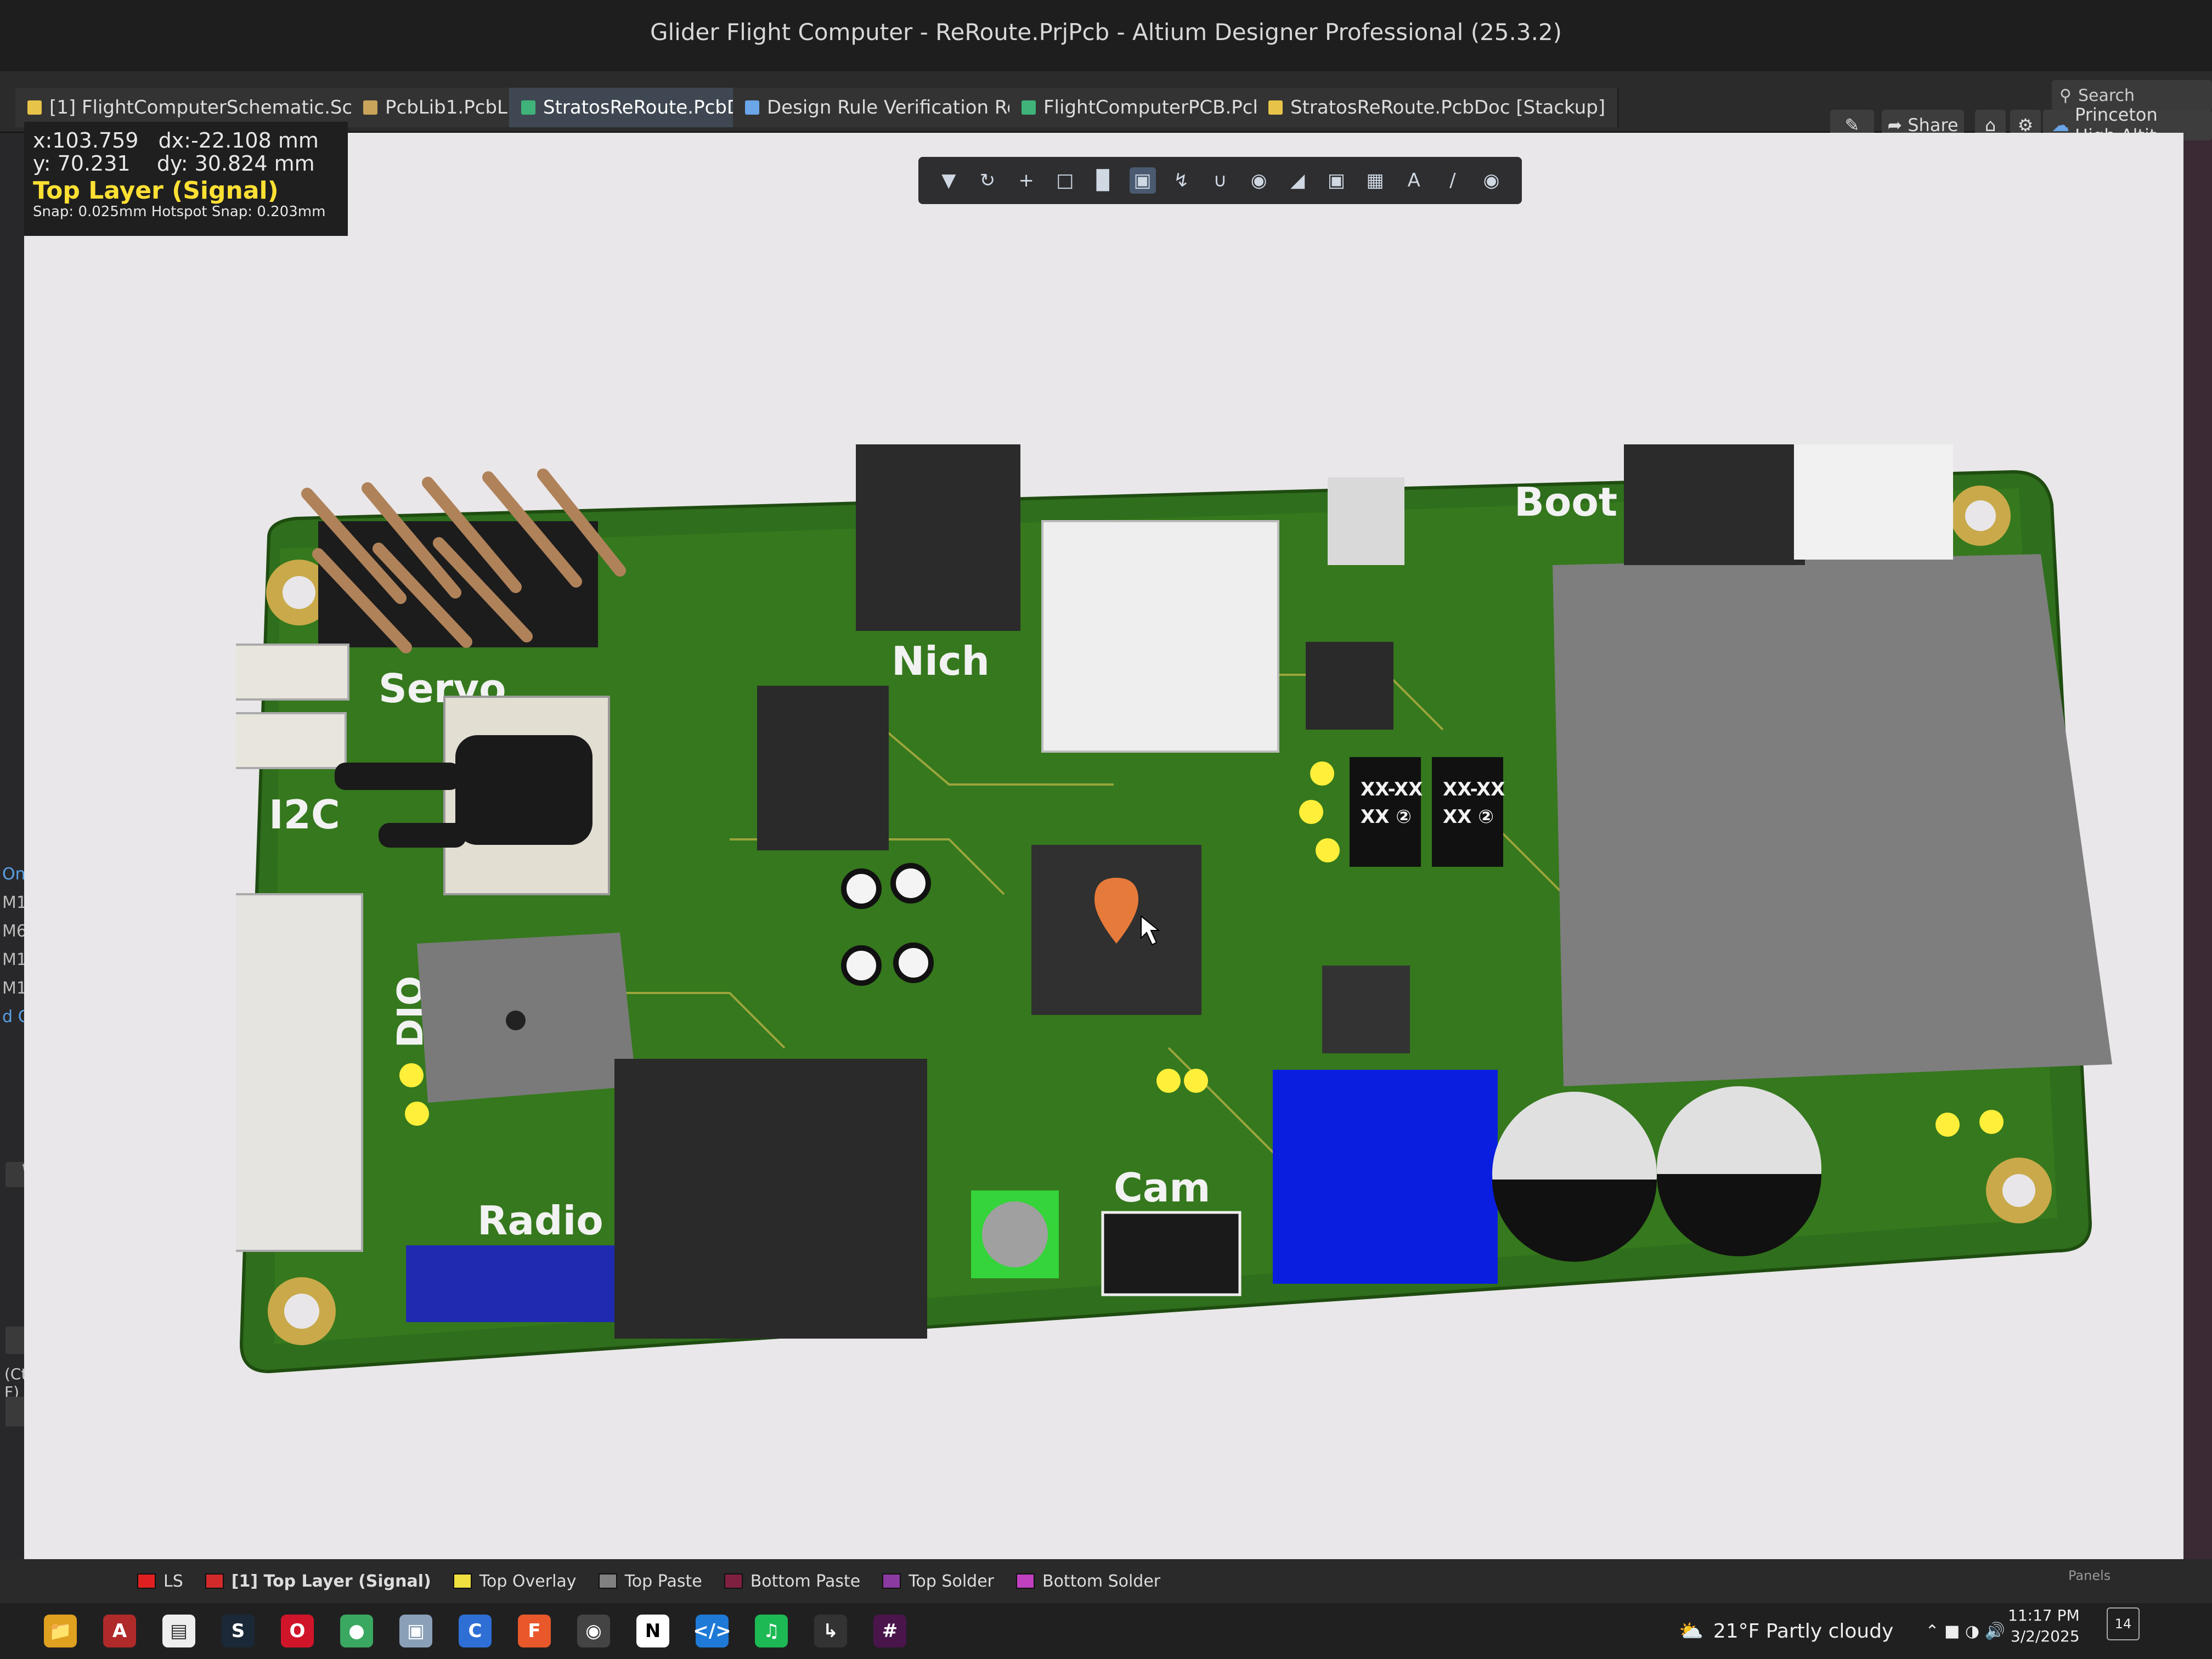  Describe the element at coordinates (1453, 180) in the screenshot. I see `line-icon: /` at that location.